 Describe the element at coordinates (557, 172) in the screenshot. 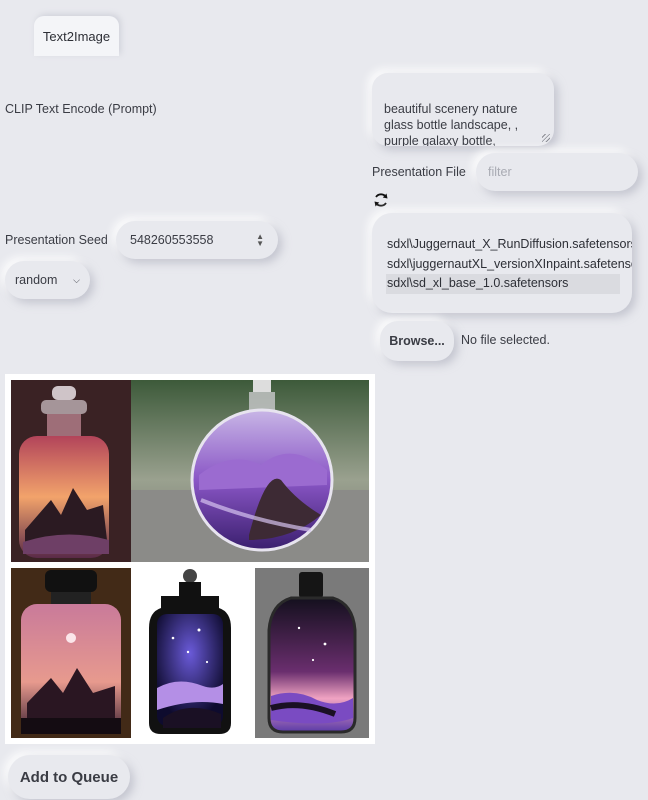

I see `file-filter-input` at that location.